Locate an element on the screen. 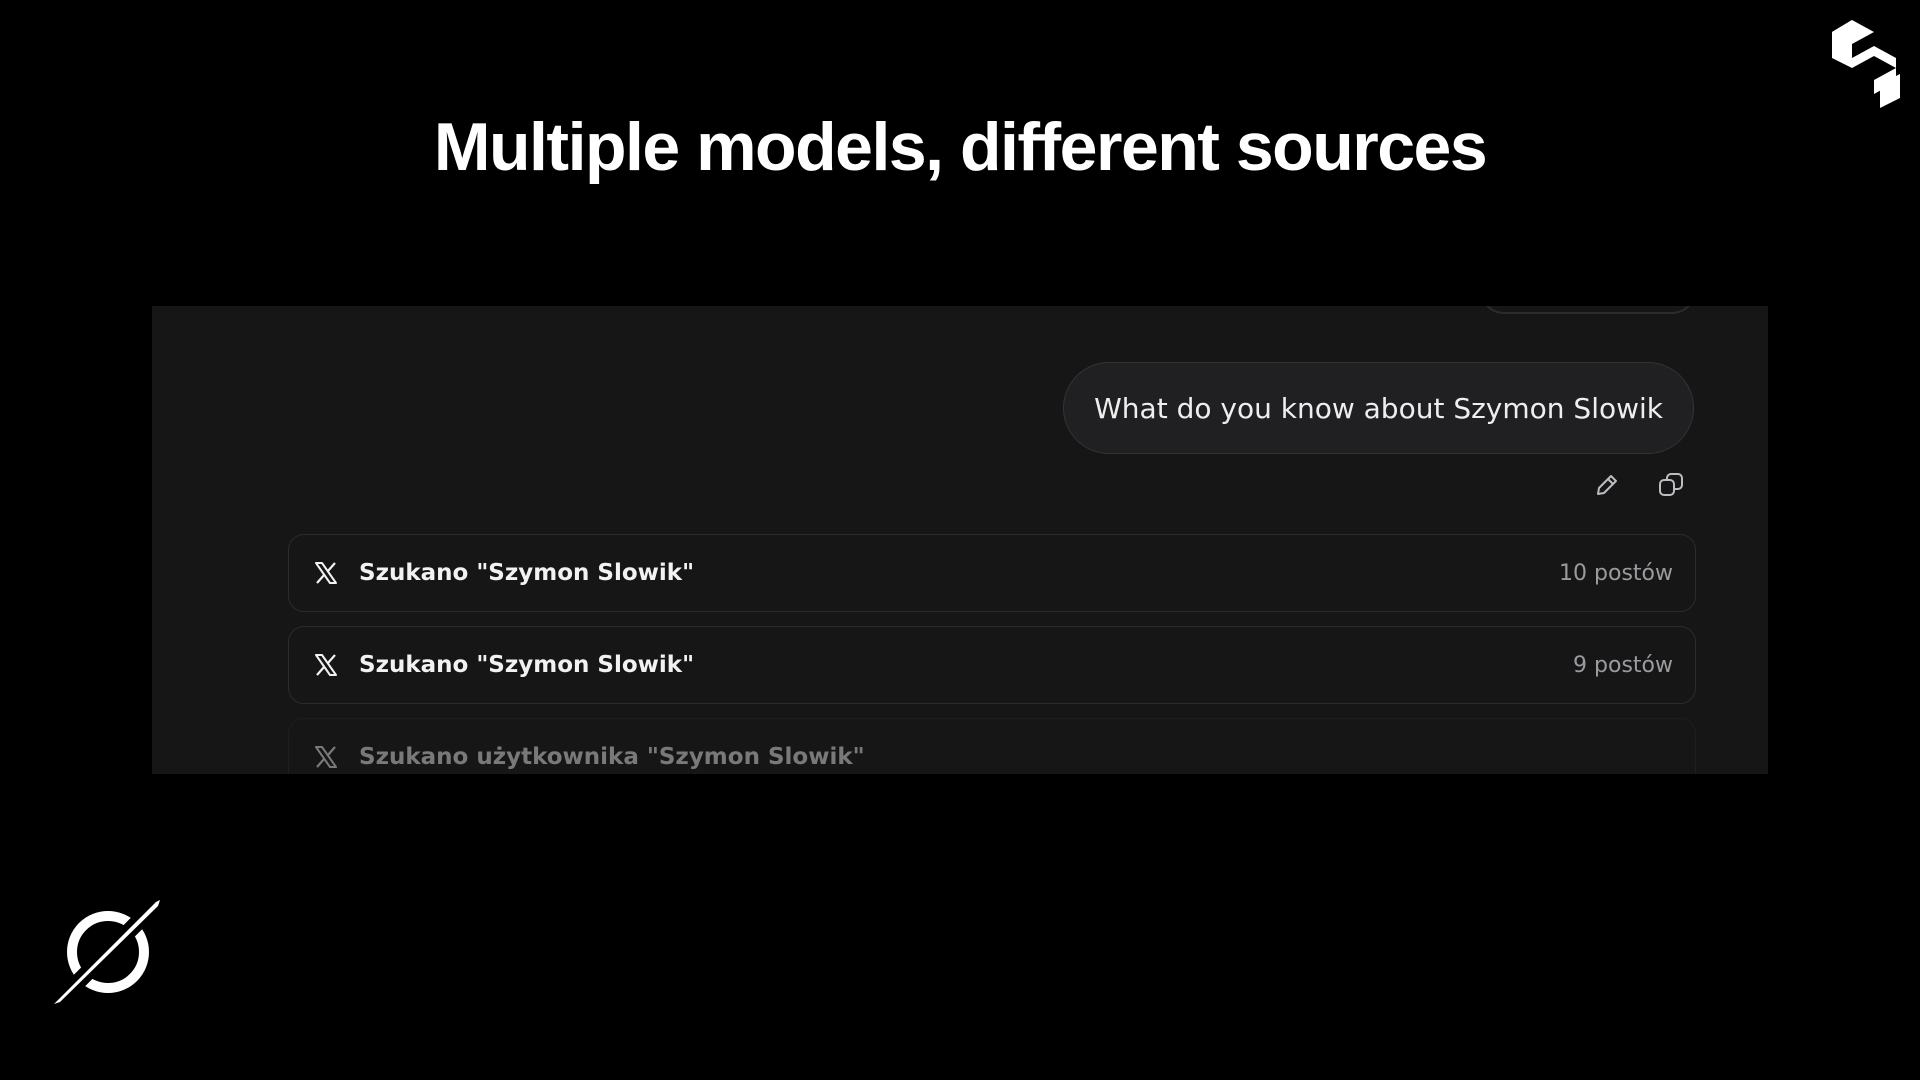 Image resolution: width=1920 pixels, height=1080 pixels. search-result-count: 9 postów is located at coordinates (1623, 665).